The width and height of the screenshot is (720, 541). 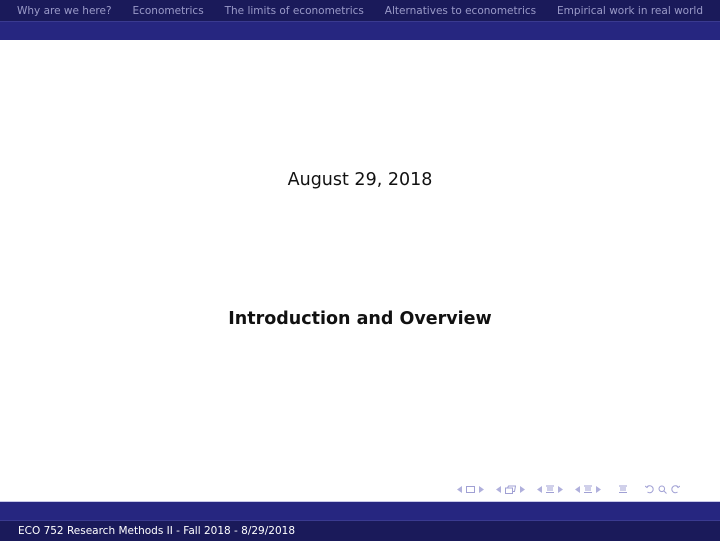 I want to click on footer-band, so click(x=360, y=510).